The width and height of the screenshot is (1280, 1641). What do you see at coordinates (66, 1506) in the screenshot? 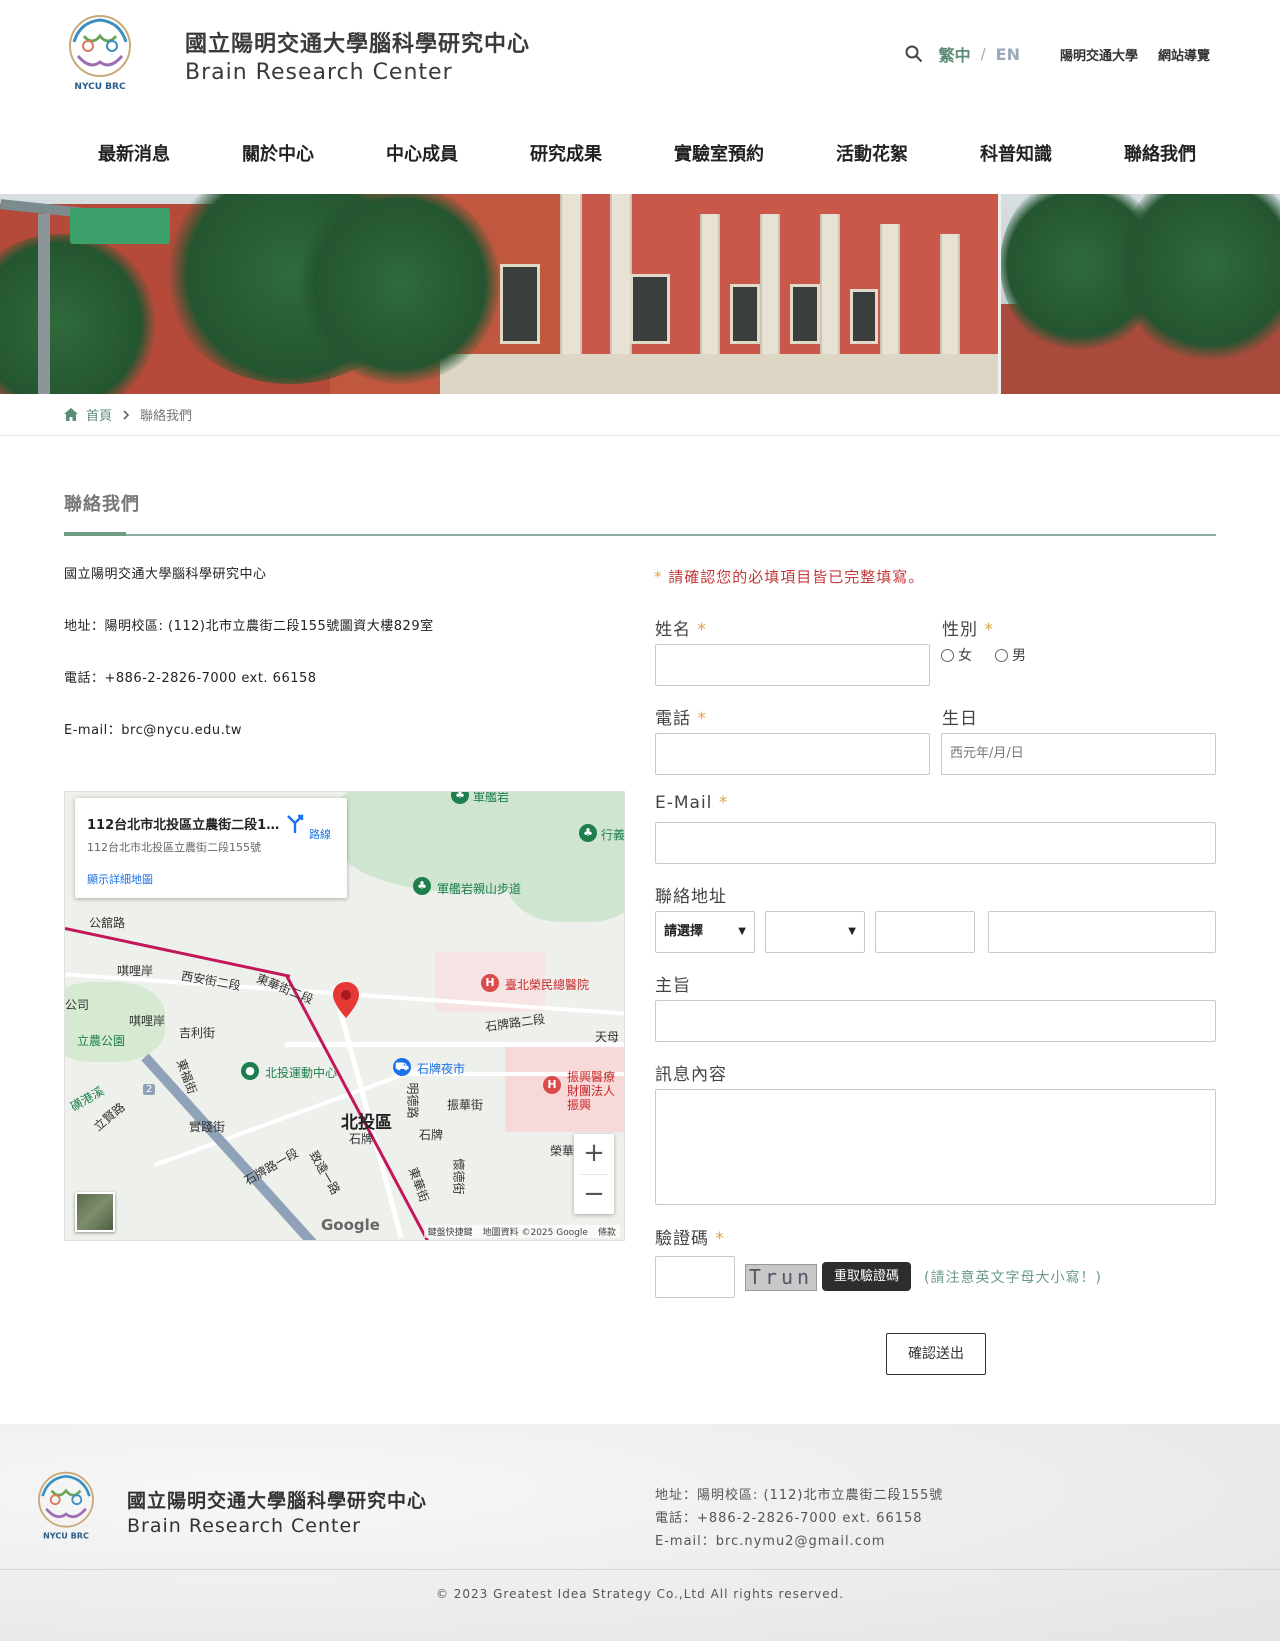
I see `brc-footer-logo: NYCU BRC` at bounding box center [66, 1506].